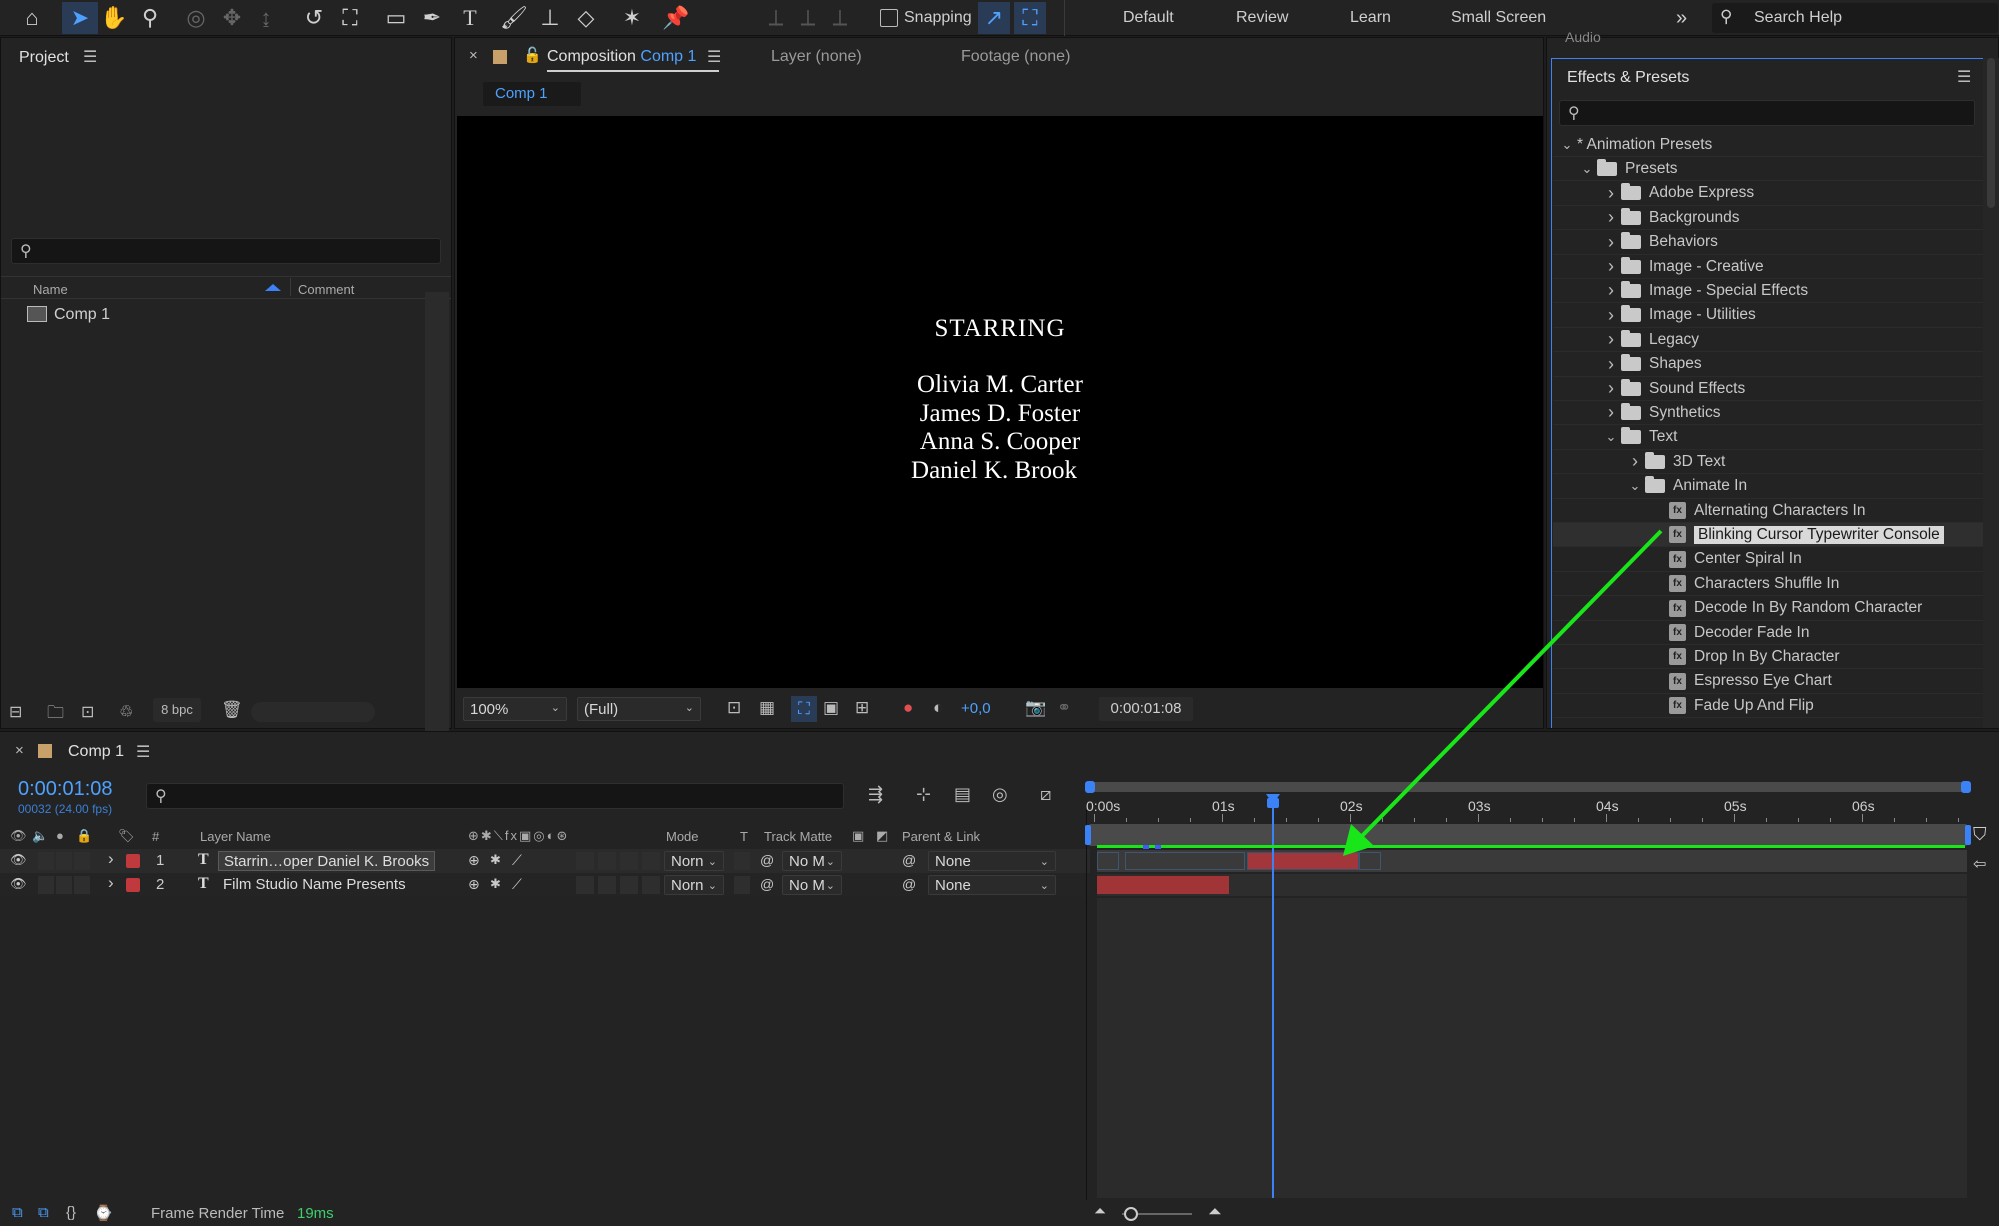 The image size is (1999, 1226). What do you see at coordinates (651, 885) in the screenshot?
I see `layer-switch-3d` at bounding box center [651, 885].